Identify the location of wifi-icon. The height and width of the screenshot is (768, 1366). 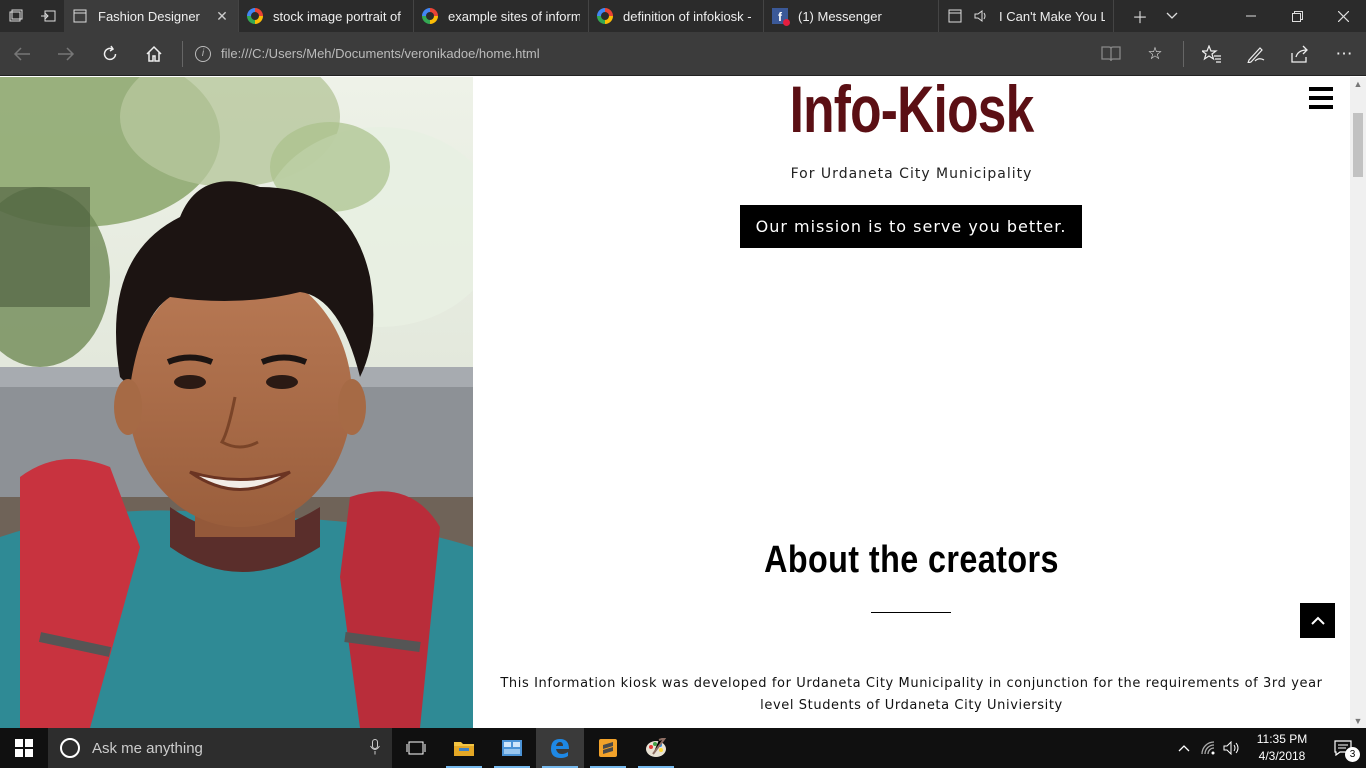
(1208, 748).